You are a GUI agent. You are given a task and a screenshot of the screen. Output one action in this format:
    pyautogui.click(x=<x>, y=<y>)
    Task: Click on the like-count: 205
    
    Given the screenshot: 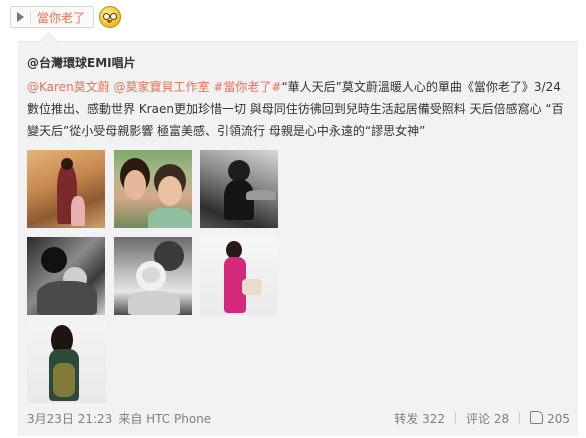 What is the action you would take?
    pyautogui.click(x=558, y=419)
    